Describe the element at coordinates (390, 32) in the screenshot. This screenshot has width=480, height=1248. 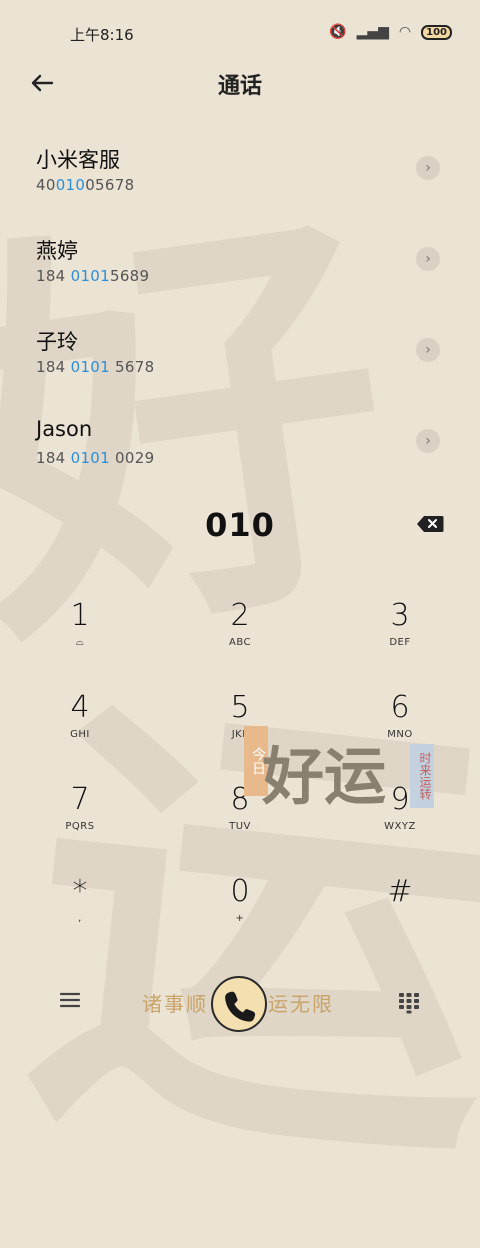
I see `status-icons: 🔇 ▂▄▆ ◠ 100` at that location.